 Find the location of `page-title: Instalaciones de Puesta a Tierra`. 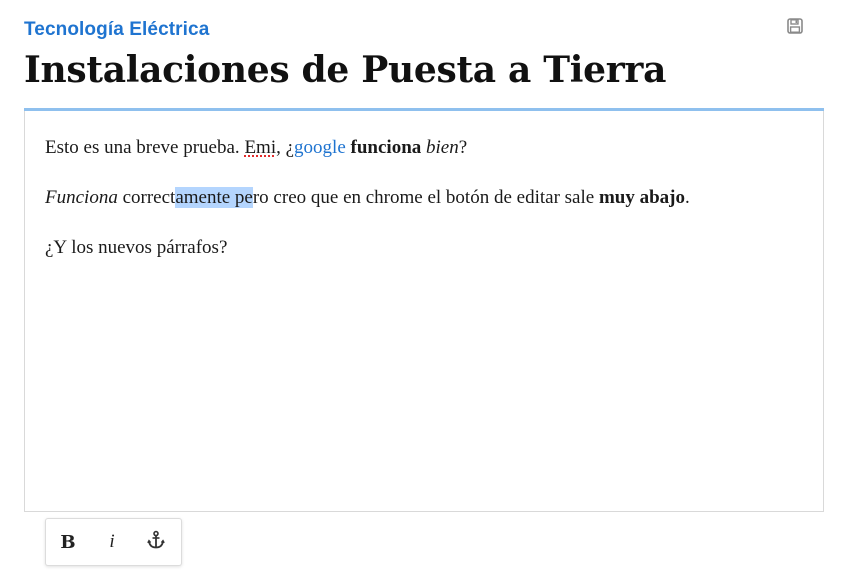

page-title: Instalaciones de Puesta a Tierra is located at coordinates (345, 70).